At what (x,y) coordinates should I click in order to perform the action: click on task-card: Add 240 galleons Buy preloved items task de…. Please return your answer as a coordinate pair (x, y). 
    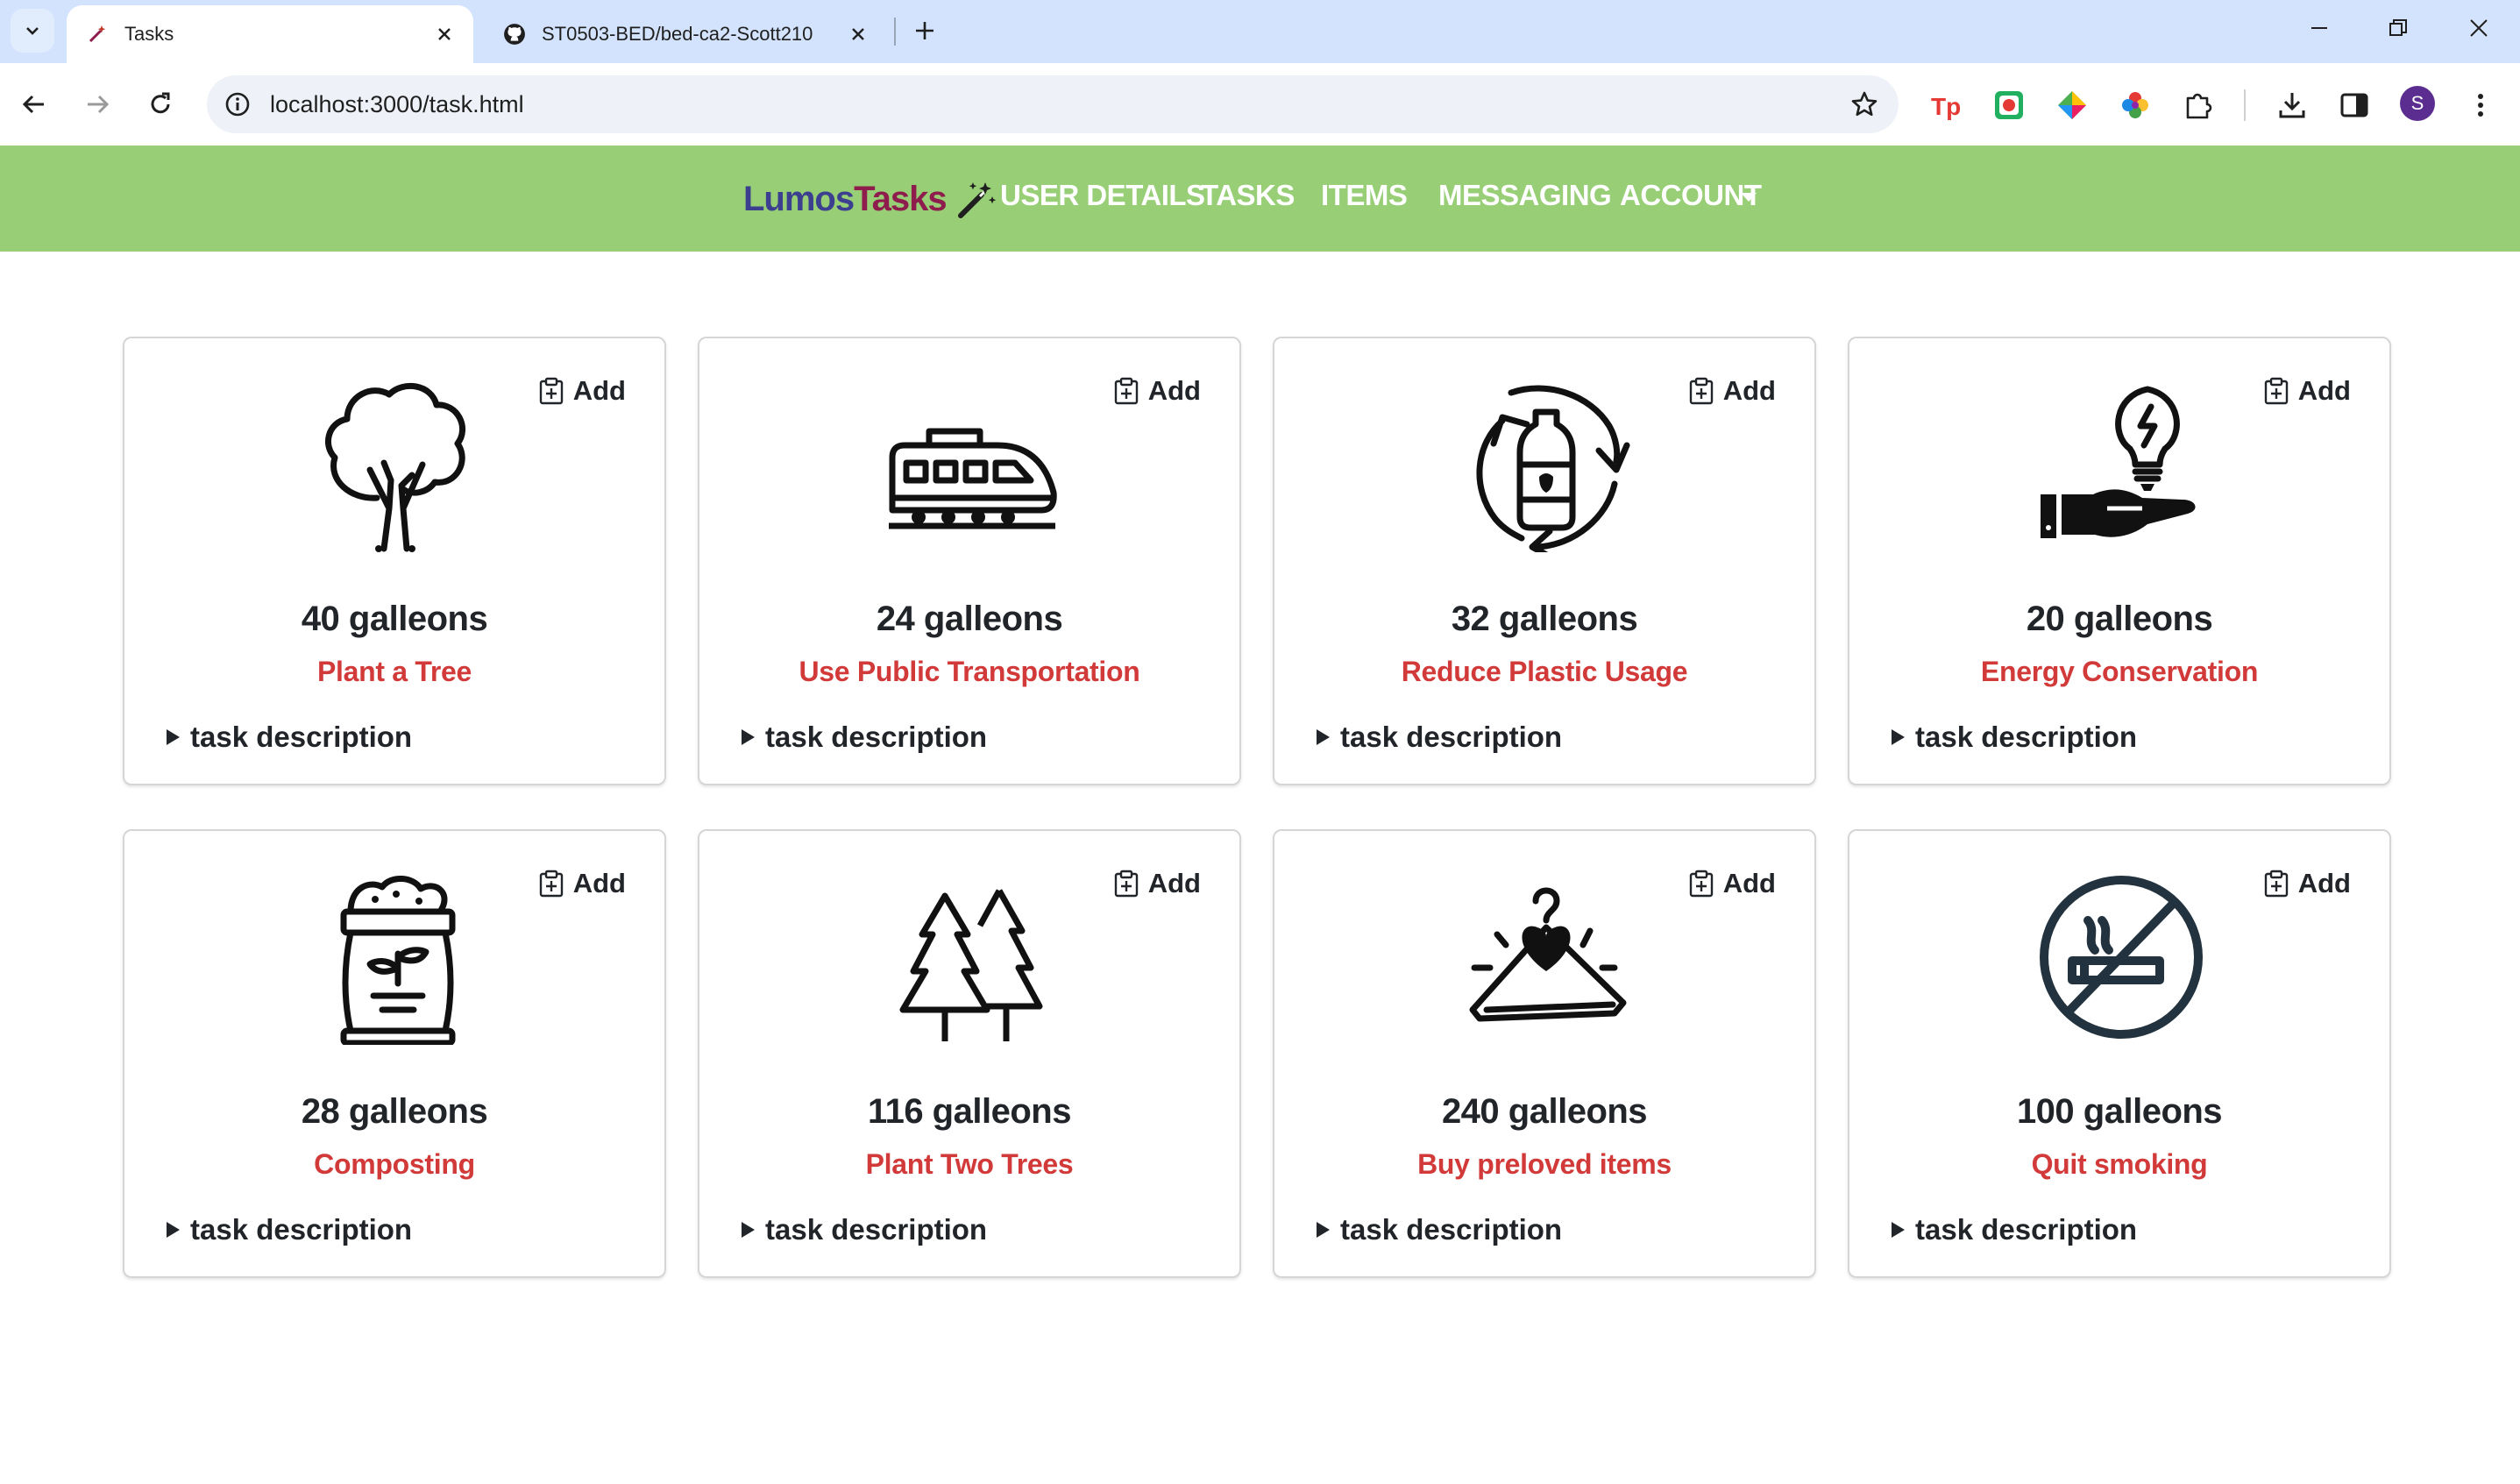
    Looking at the image, I should click on (1544, 1053).